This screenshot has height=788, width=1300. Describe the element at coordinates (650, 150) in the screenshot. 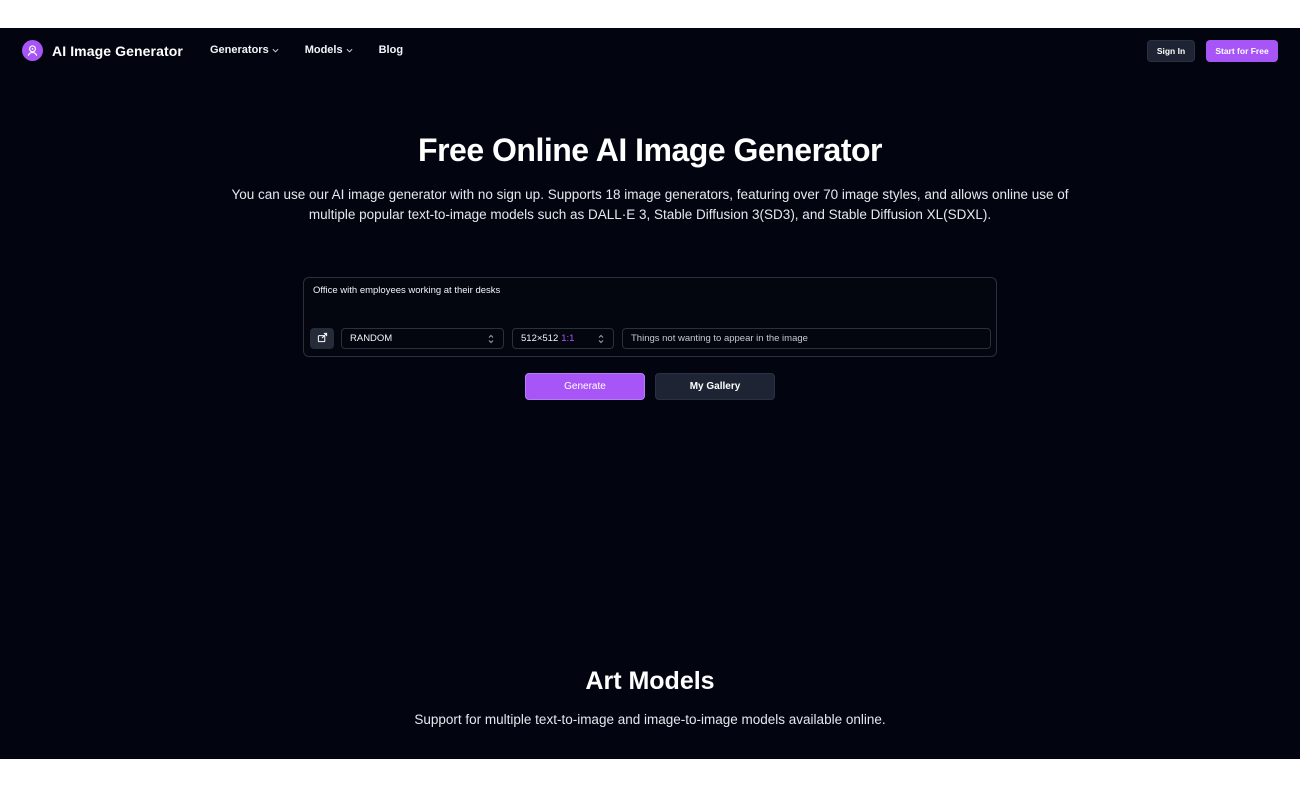

I see `page-title: Free Online AI Image Generator` at that location.